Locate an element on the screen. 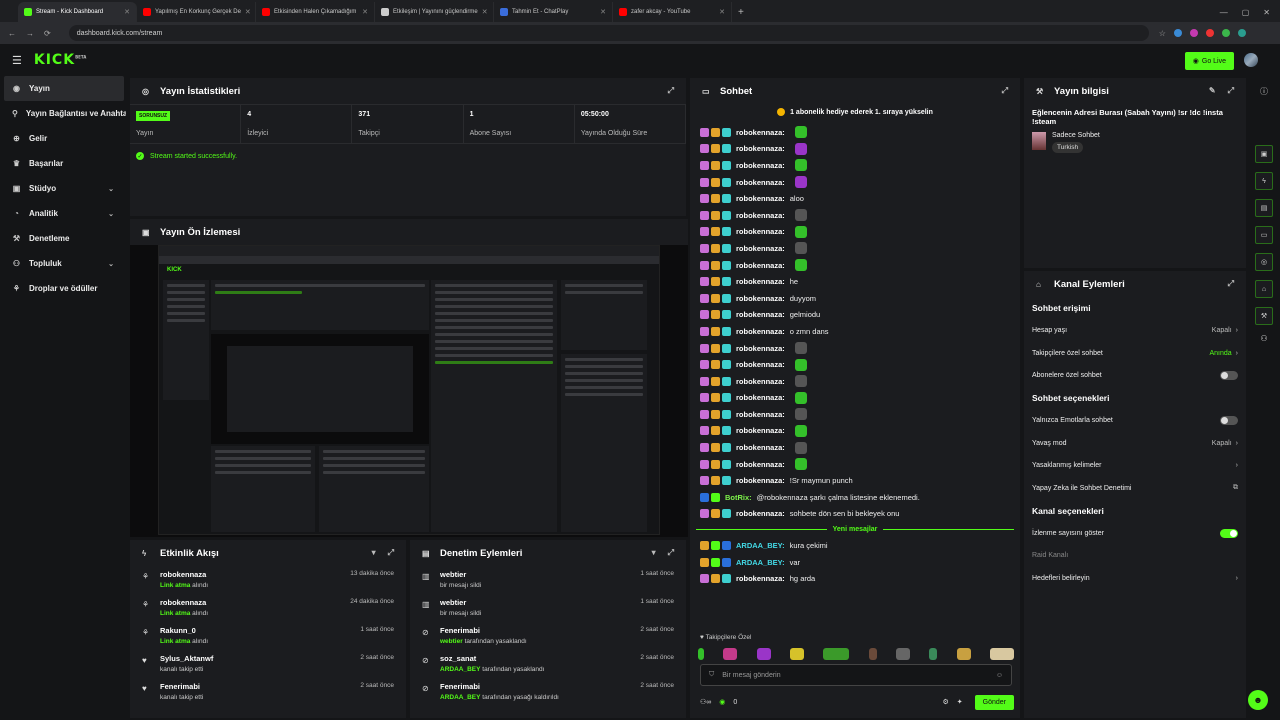 This screenshot has height=720, width=1280. browser-tab: Stream - Kick Dashboard ✕ is located at coordinates (77, 12).